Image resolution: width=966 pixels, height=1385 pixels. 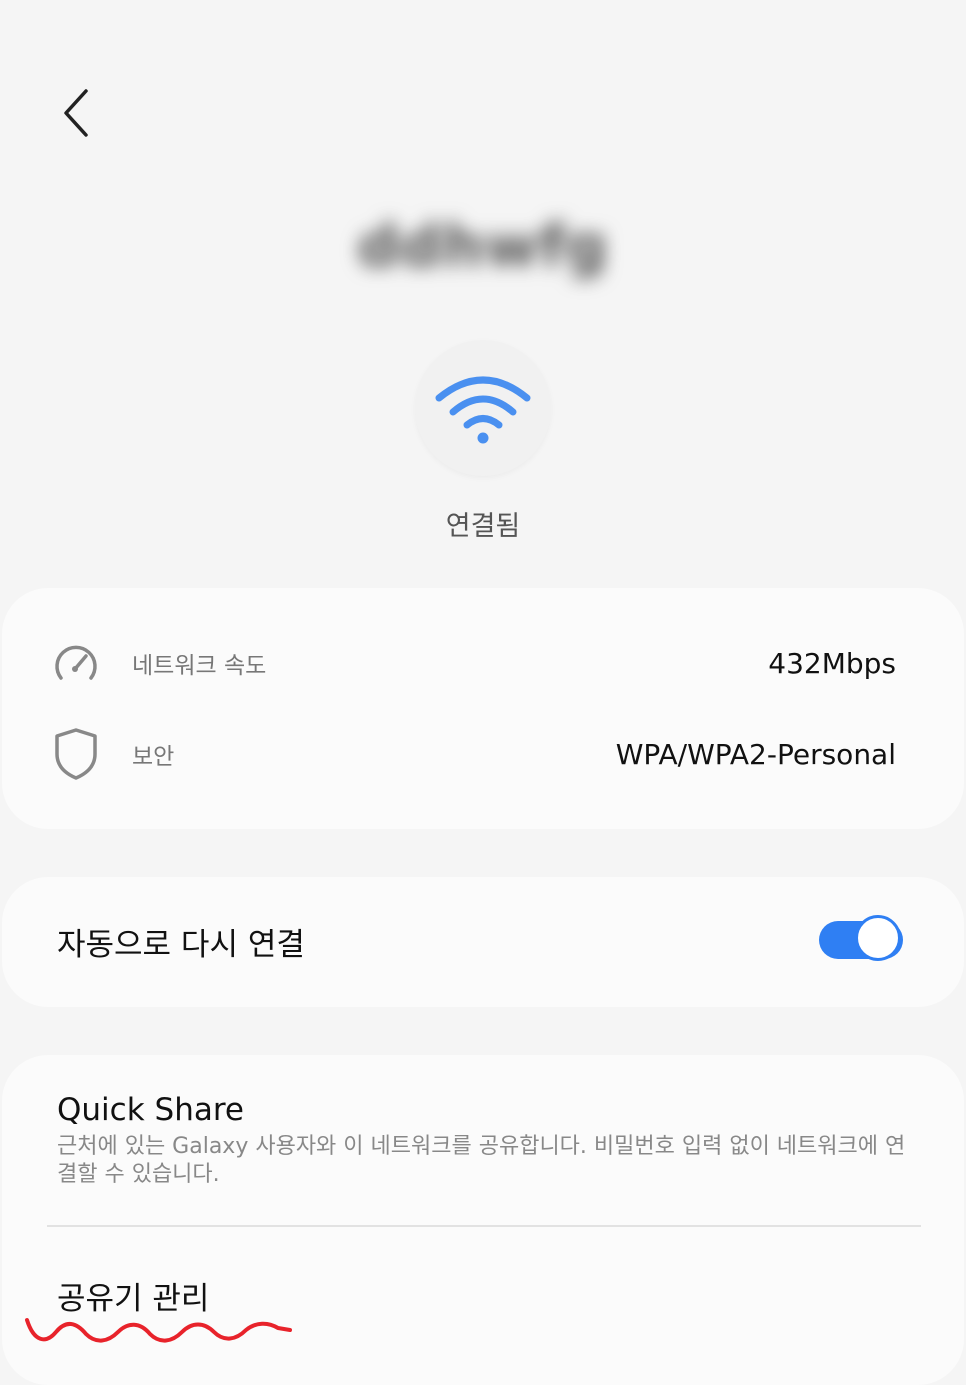 I want to click on chevron-left-icon, so click(x=76, y=113).